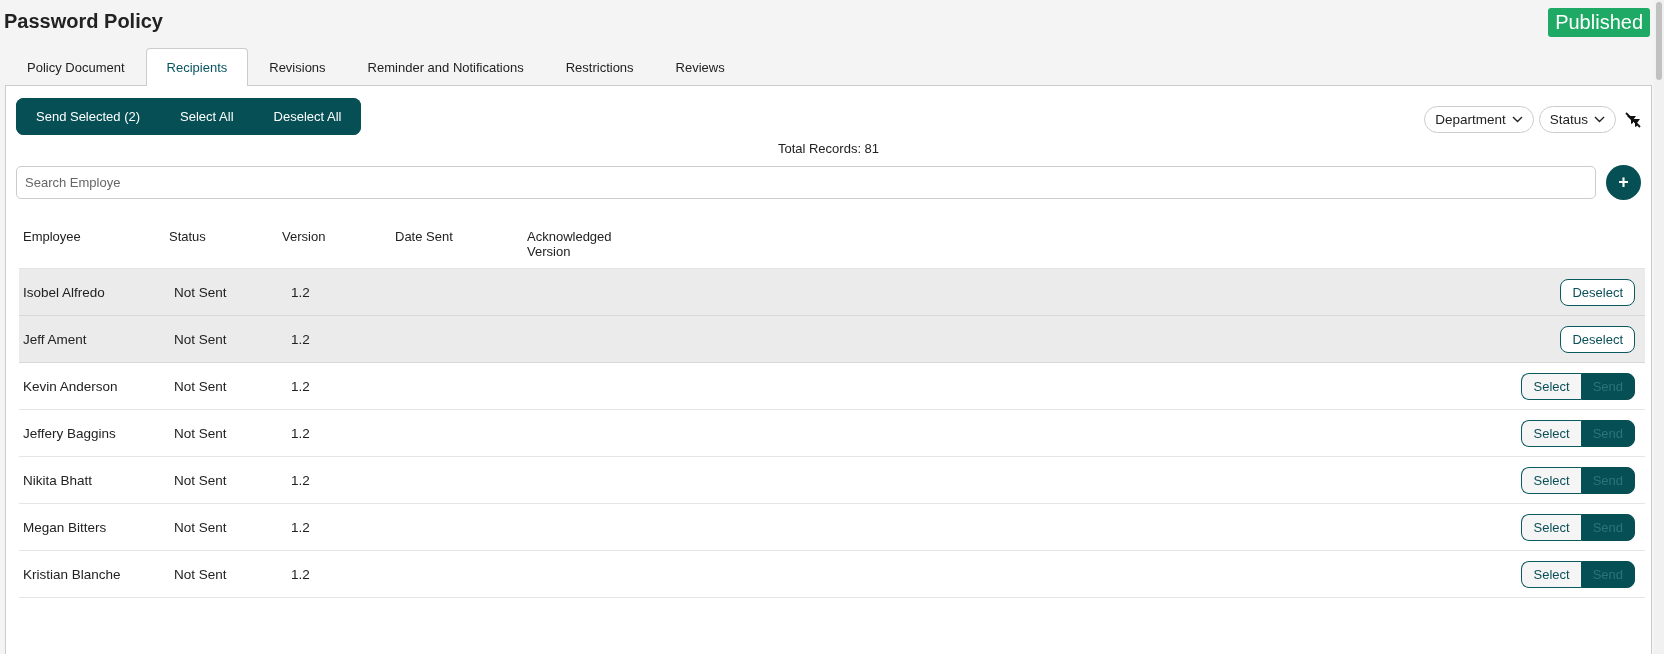 The height and width of the screenshot is (654, 1664). I want to click on table-cell-text: Nikita Bhatt, so click(58, 480).